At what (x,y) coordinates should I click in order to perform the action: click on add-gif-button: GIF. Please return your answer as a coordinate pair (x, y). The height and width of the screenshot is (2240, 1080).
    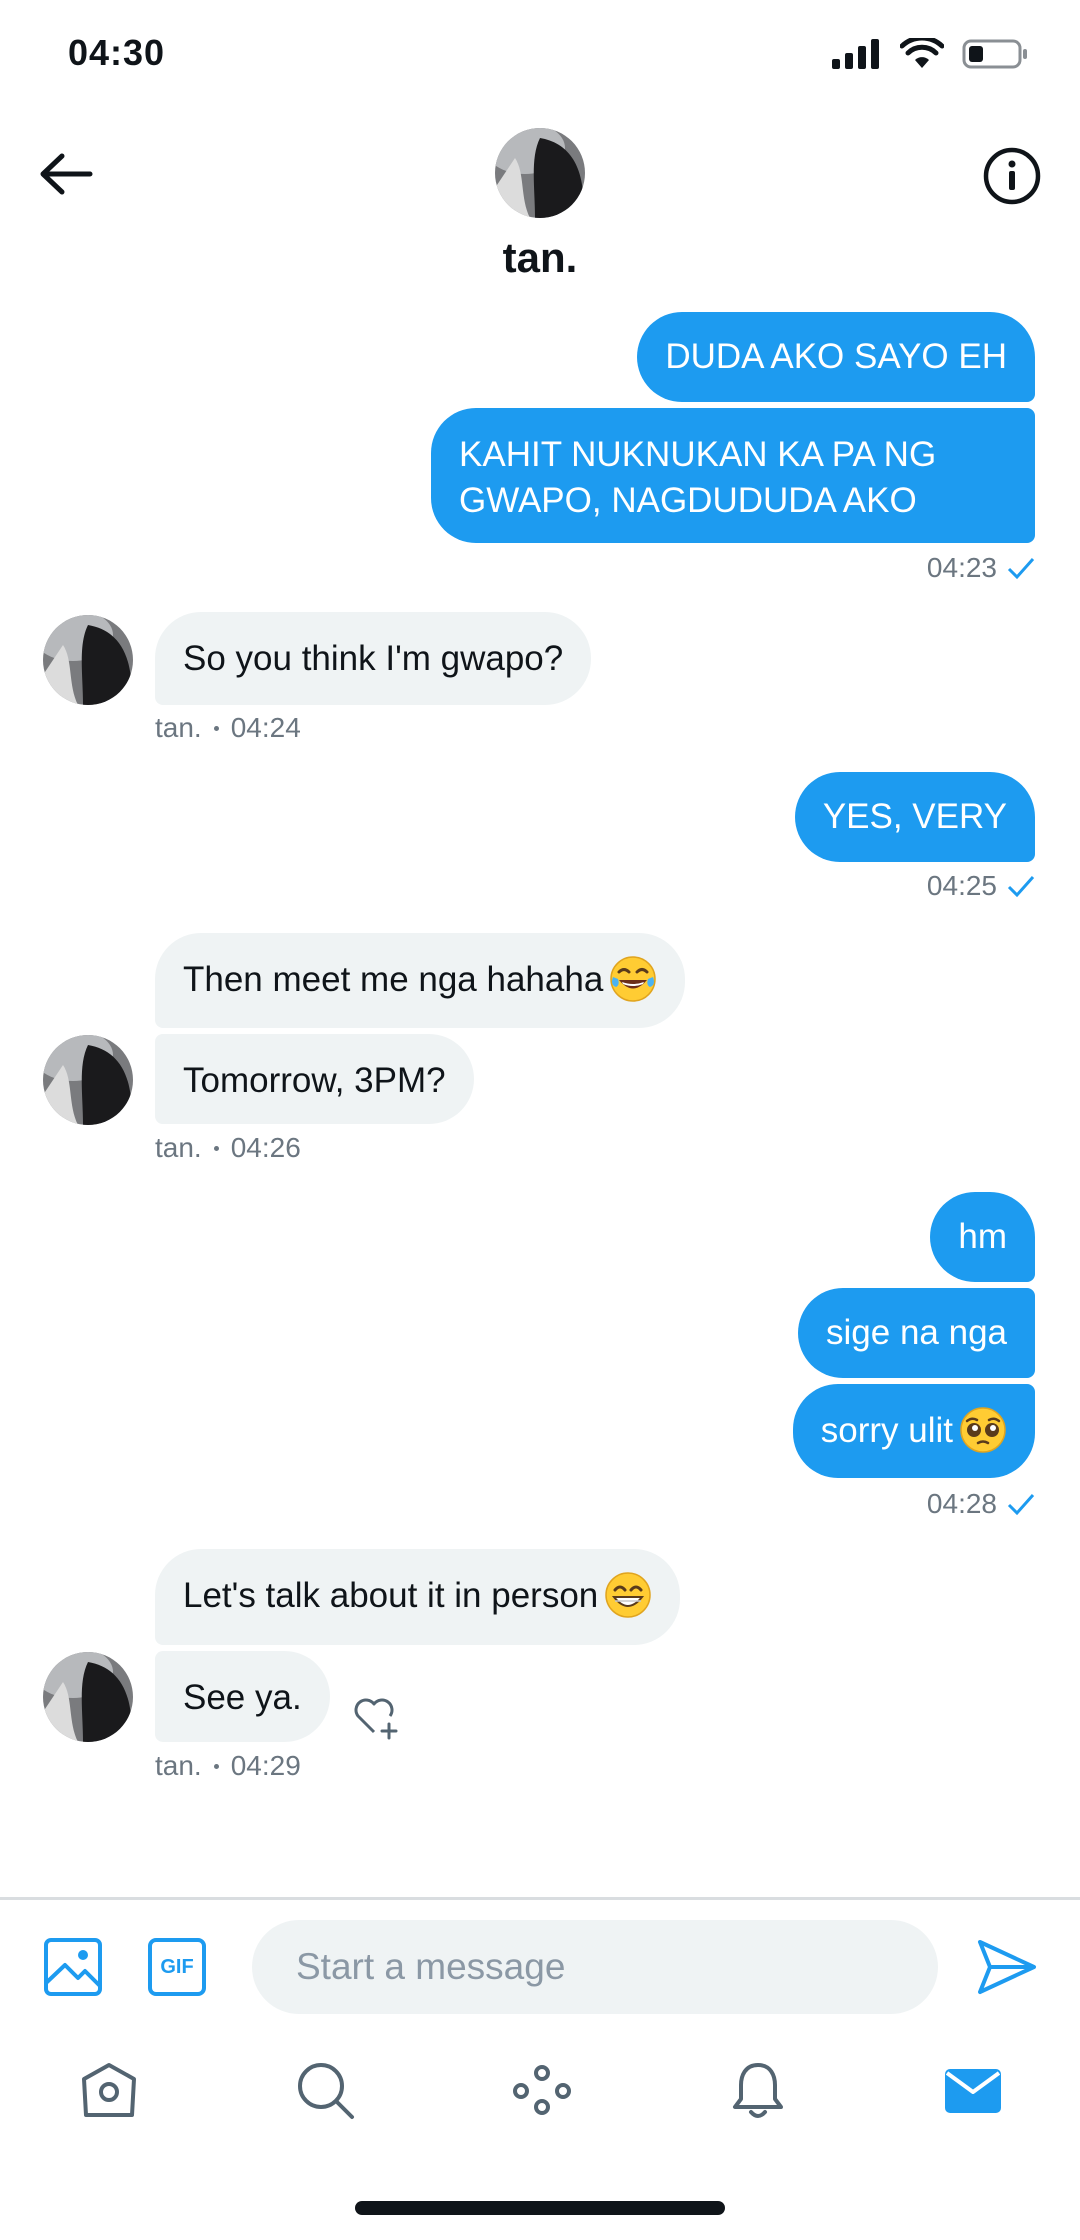
    Looking at the image, I should click on (177, 1967).